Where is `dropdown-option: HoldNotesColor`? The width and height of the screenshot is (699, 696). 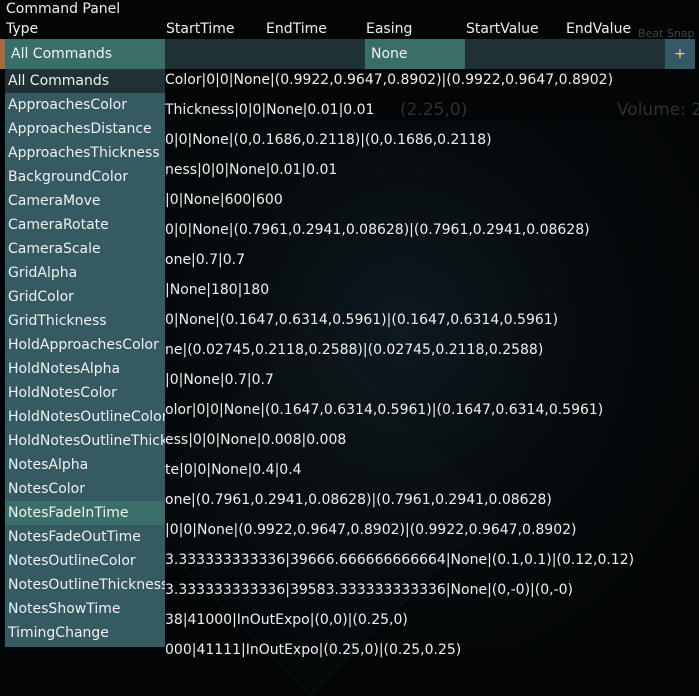 dropdown-option: HoldNotesColor is located at coordinates (85, 393).